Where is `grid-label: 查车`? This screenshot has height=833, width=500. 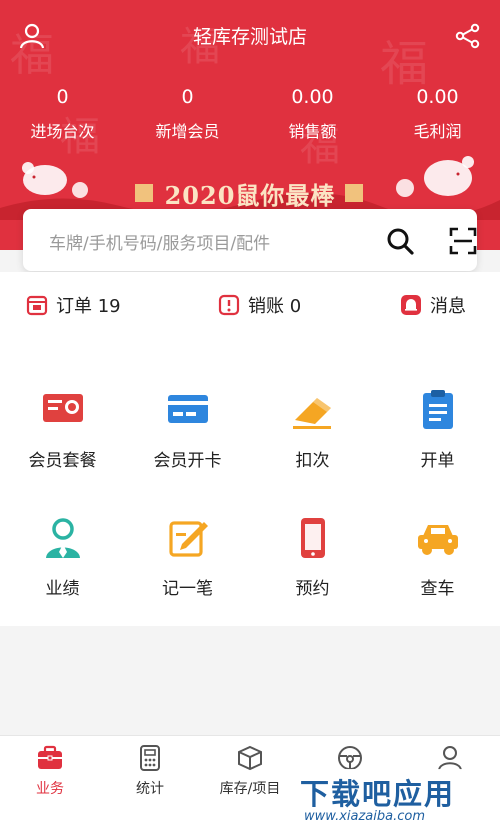 grid-label: 查车 is located at coordinates (437, 589).